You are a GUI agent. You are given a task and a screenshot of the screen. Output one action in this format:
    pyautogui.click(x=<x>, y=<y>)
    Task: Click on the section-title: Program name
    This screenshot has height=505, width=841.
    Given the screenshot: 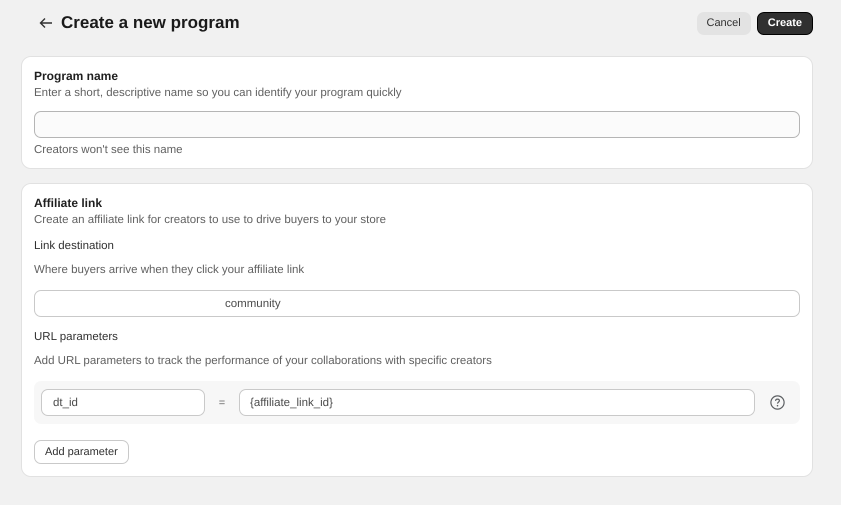 What is the action you would take?
    pyautogui.click(x=77, y=76)
    